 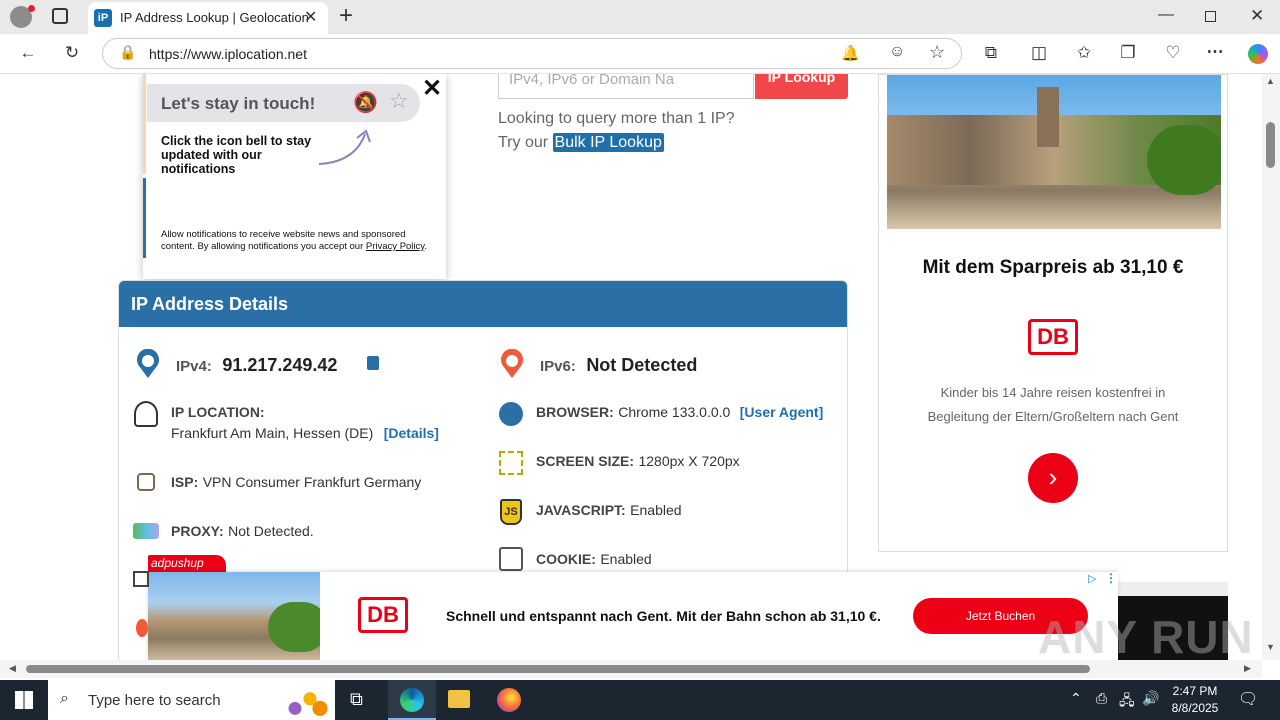 I want to click on popup-title: Let's stay in touch!, so click(x=238, y=103).